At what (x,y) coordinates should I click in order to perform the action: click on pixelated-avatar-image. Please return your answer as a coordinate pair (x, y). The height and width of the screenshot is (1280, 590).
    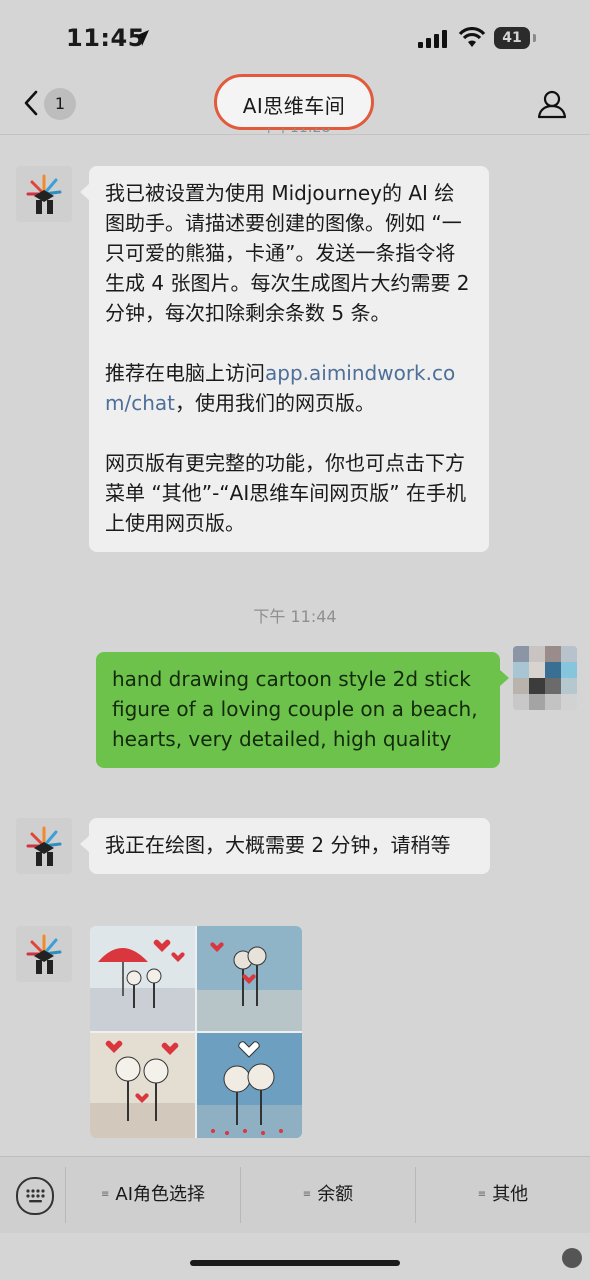
    Looking at the image, I should click on (545, 678).